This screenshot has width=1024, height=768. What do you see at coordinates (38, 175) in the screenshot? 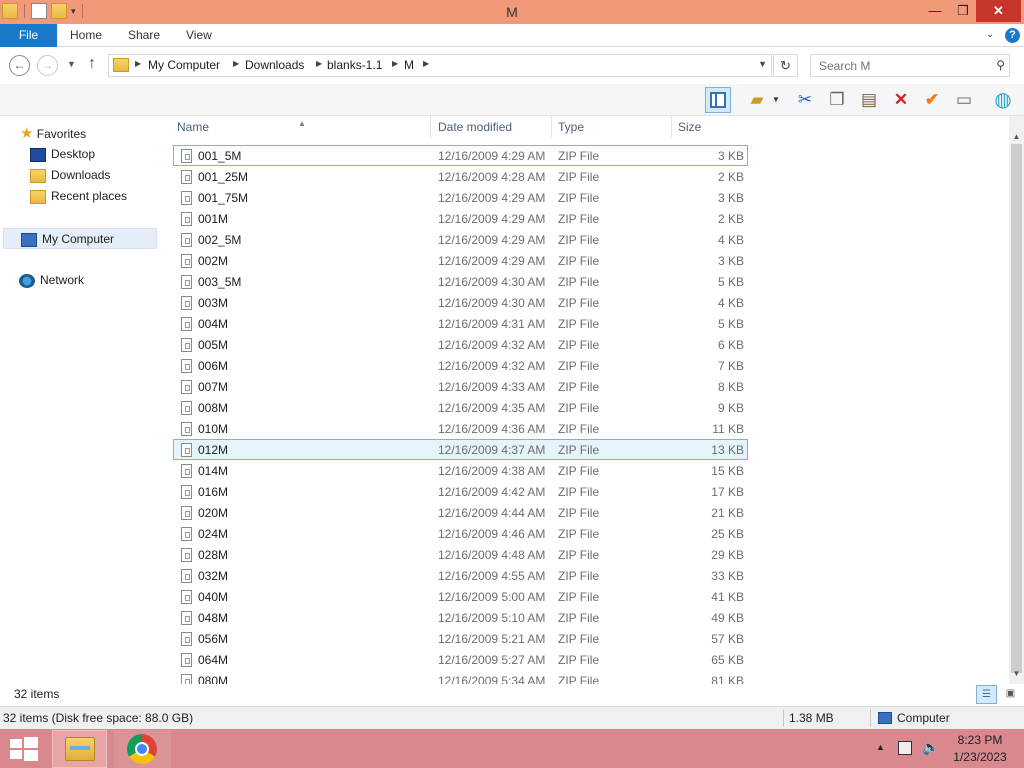
I see `downloads-folder-icon` at bounding box center [38, 175].